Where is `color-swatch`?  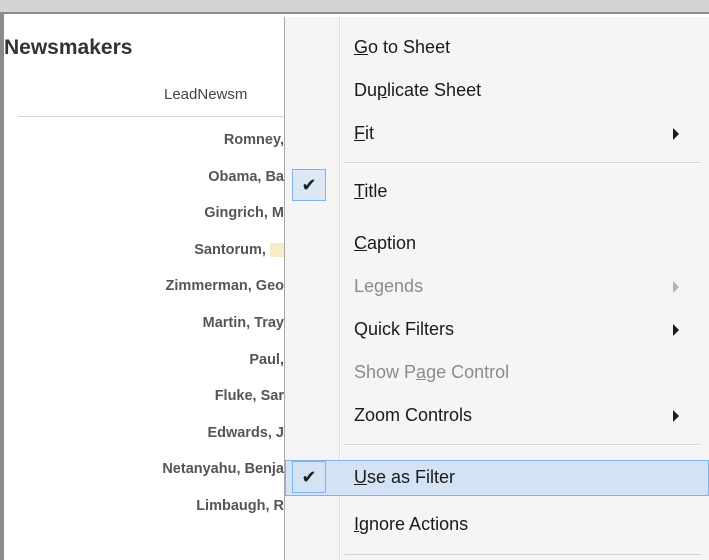 color-swatch is located at coordinates (277, 249).